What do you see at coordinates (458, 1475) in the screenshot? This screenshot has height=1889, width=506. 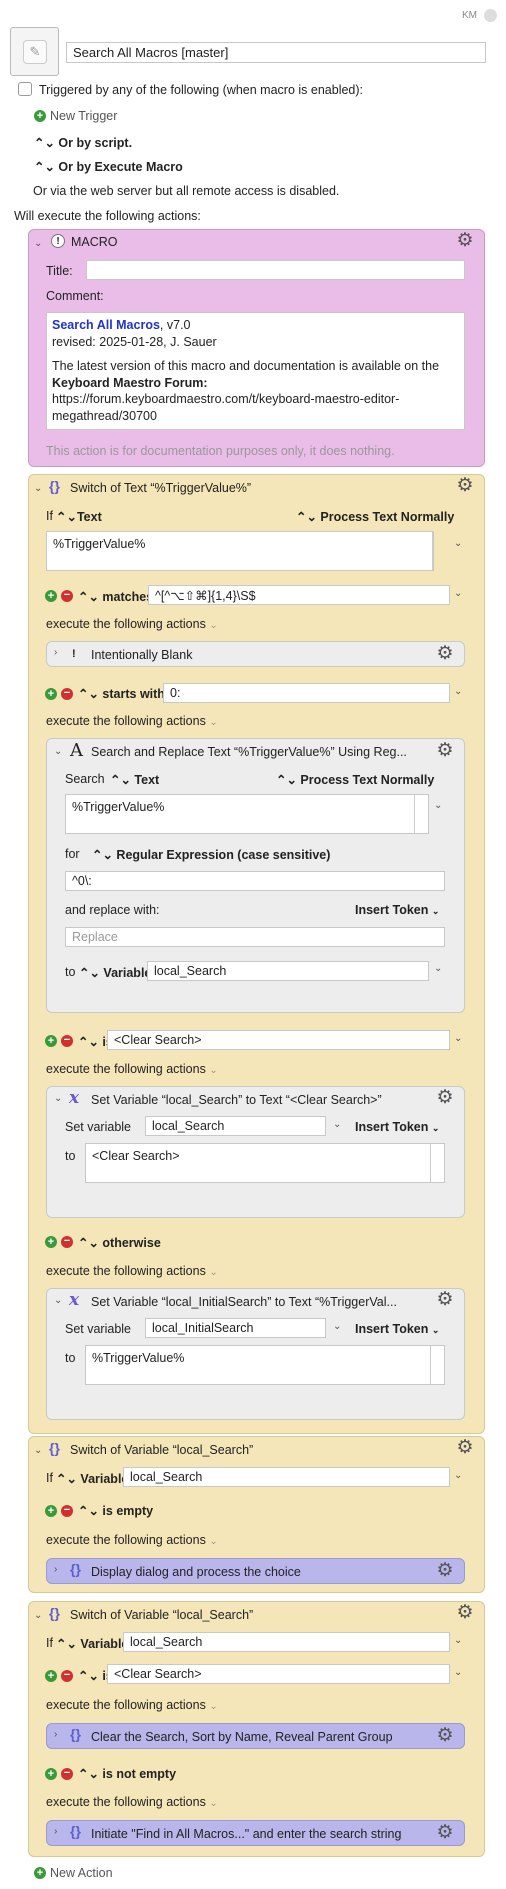 I see `switch2-variable-chevron-icon: ⌄` at bounding box center [458, 1475].